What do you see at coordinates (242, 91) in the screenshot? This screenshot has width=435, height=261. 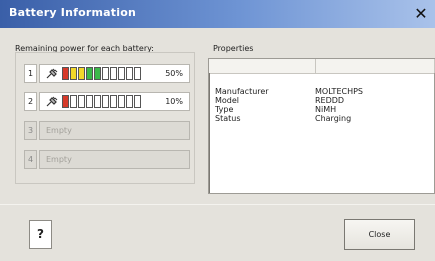 I see `property-name: Manufacturer` at bounding box center [242, 91].